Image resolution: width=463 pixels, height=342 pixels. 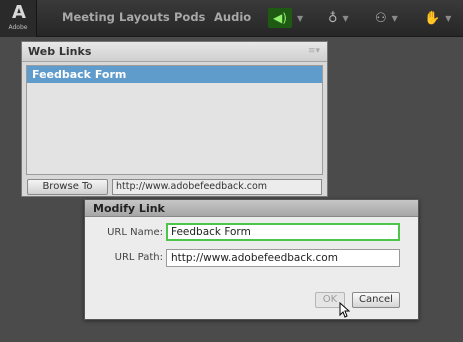 What do you see at coordinates (19, 12) in the screenshot?
I see `adobe-logo-mark: A` at bounding box center [19, 12].